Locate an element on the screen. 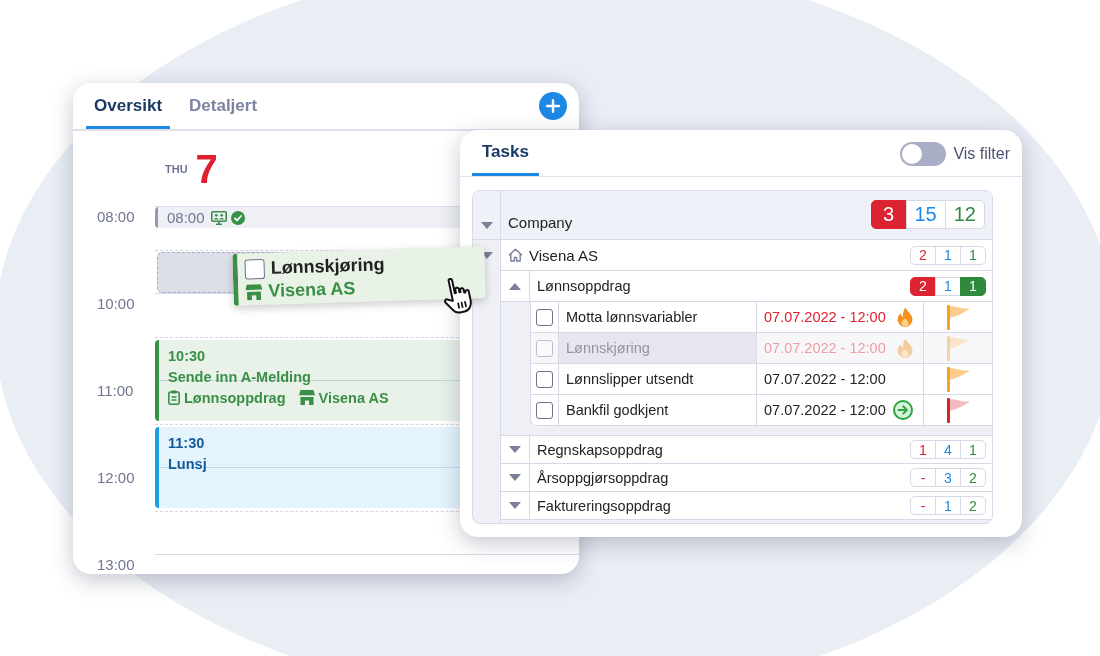 Image resolution: width=1100 pixels, height=656 pixels. assignment-row: Årsoppgjørsoppdrag - 3 2 is located at coordinates (746, 478).